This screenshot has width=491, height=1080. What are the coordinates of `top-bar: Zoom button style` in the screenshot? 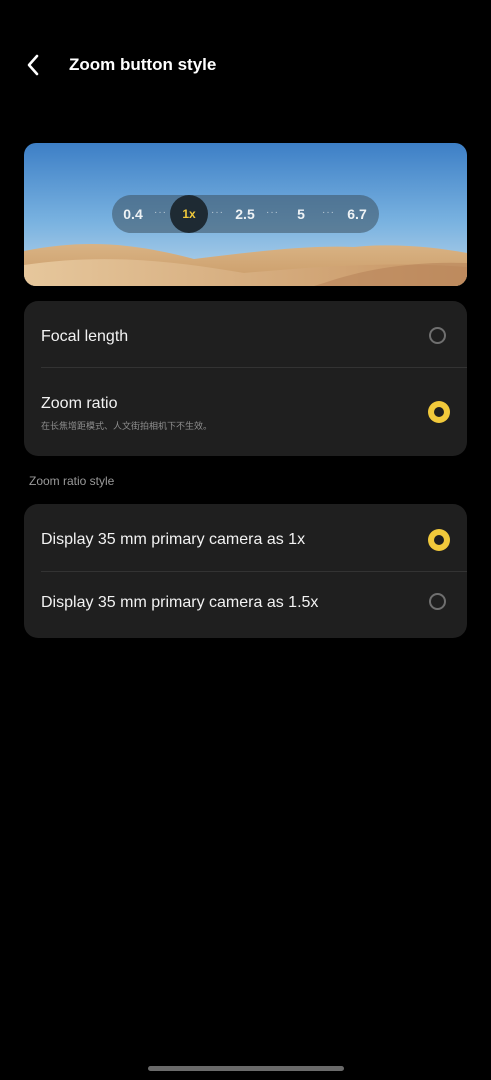 It's located at (245, 65).